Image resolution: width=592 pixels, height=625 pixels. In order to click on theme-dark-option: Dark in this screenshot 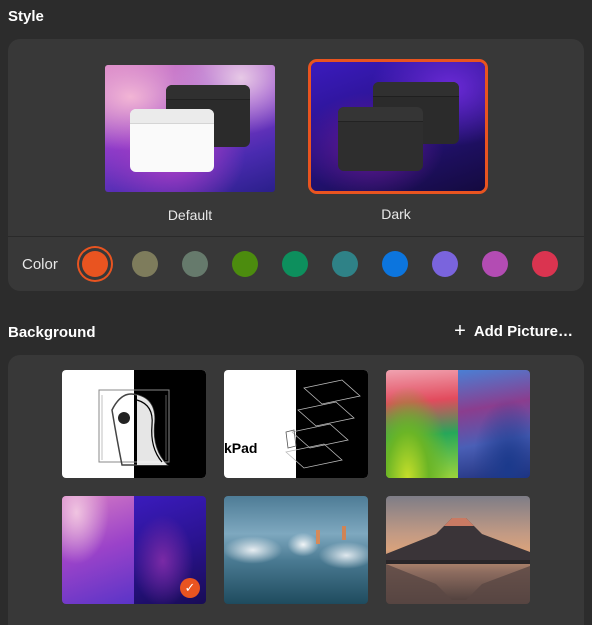, I will do `click(398, 140)`.